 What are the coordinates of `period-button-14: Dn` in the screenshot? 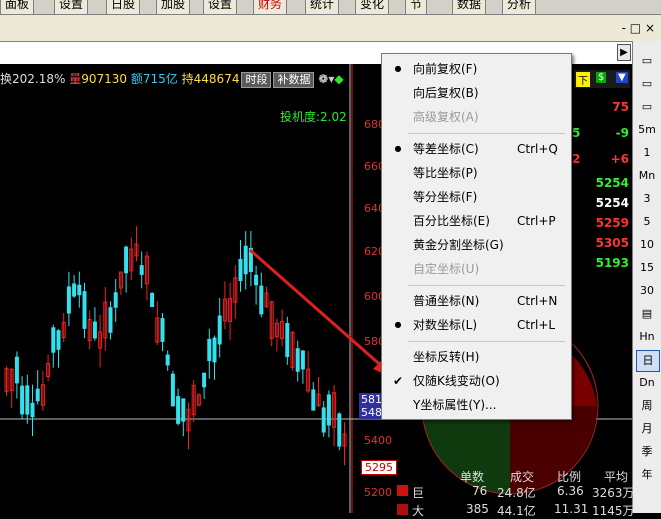 It's located at (647, 383).